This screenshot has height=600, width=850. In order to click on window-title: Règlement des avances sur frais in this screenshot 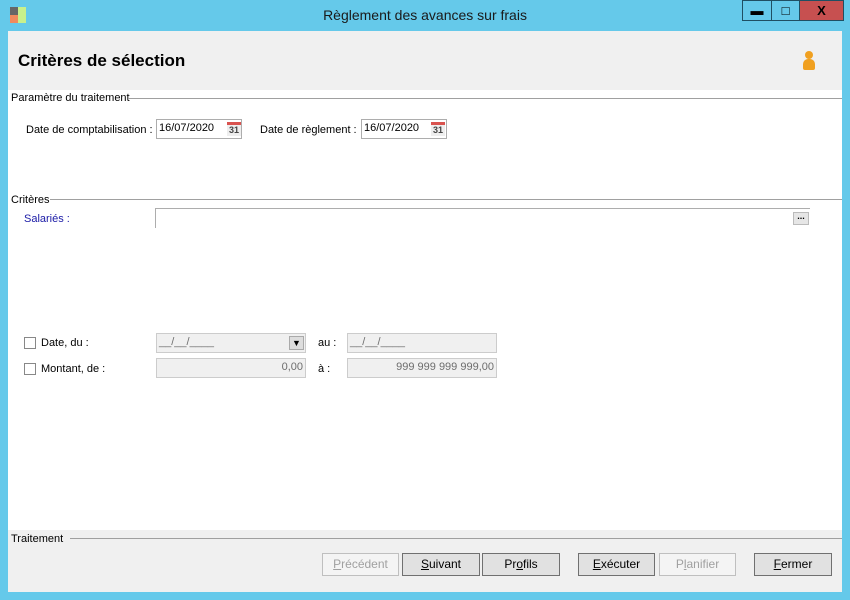, I will do `click(425, 15)`.